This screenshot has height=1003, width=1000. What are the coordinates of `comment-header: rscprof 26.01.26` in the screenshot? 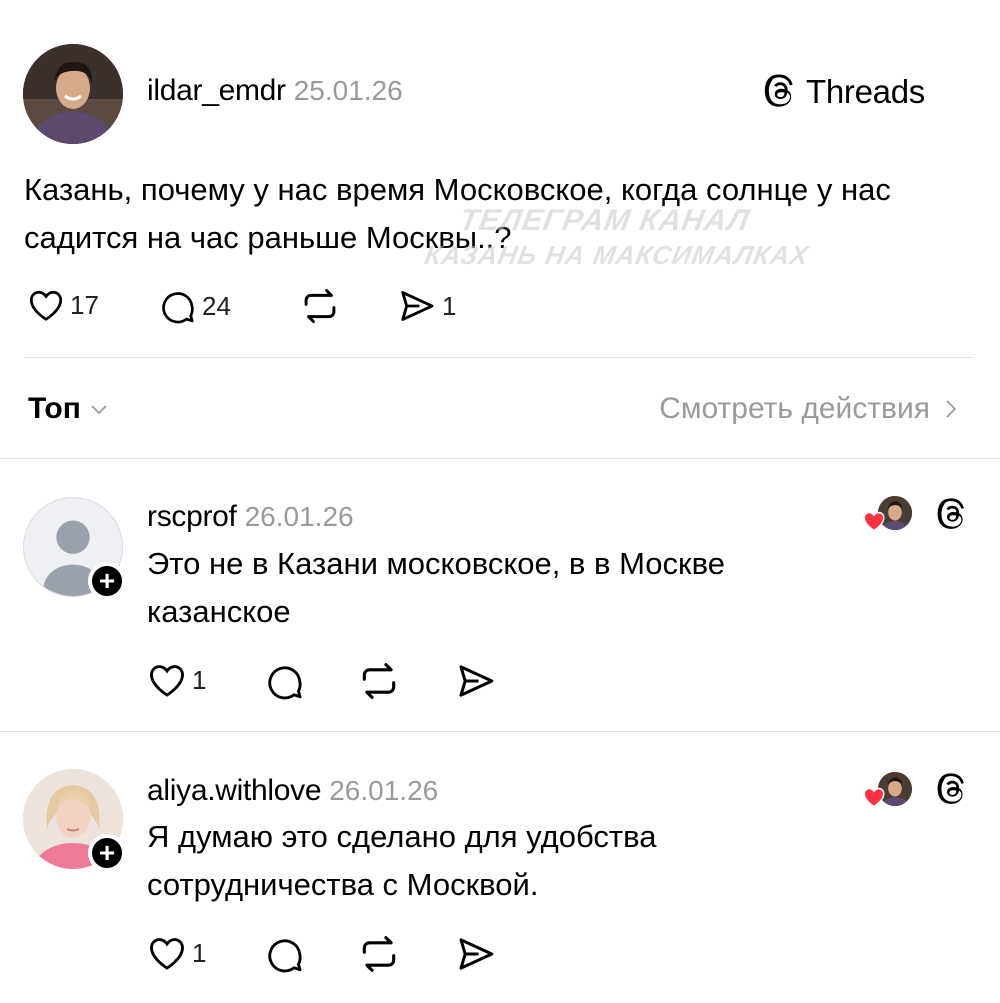 It's located at (250, 517).